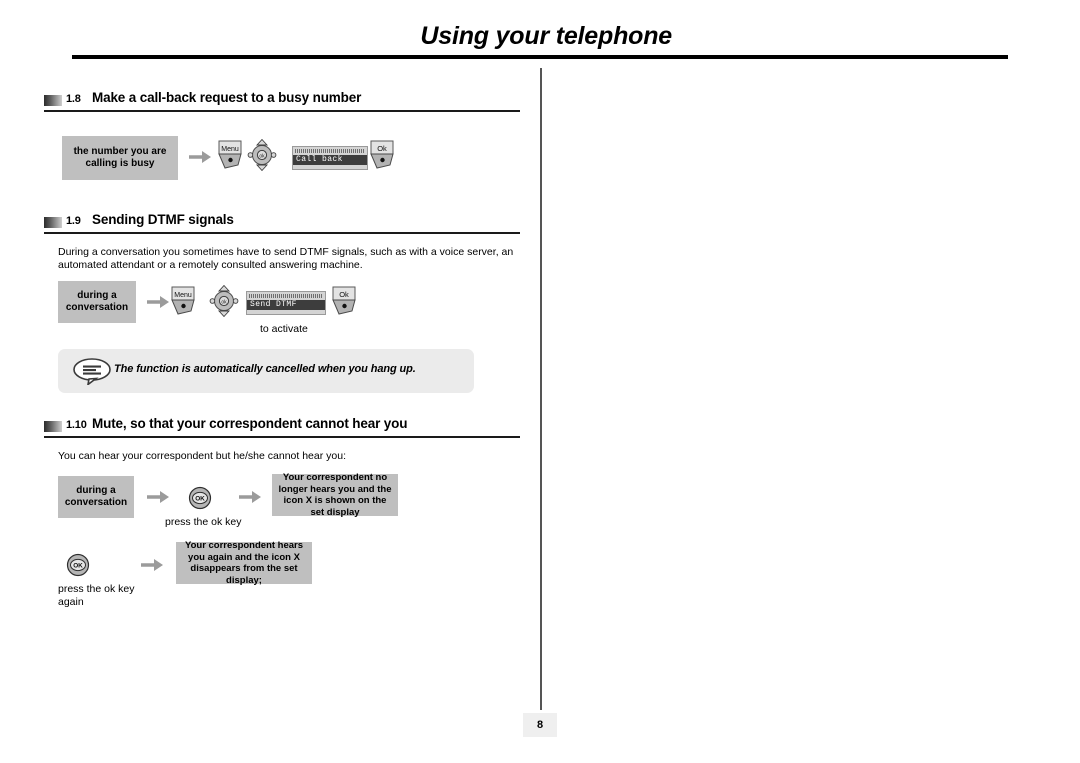 The height and width of the screenshot is (763, 1080). What do you see at coordinates (96, 595) in the screenshot?
I see `caption-press-ok-key-again: press the ok key again` at bounding box center [96, 595].